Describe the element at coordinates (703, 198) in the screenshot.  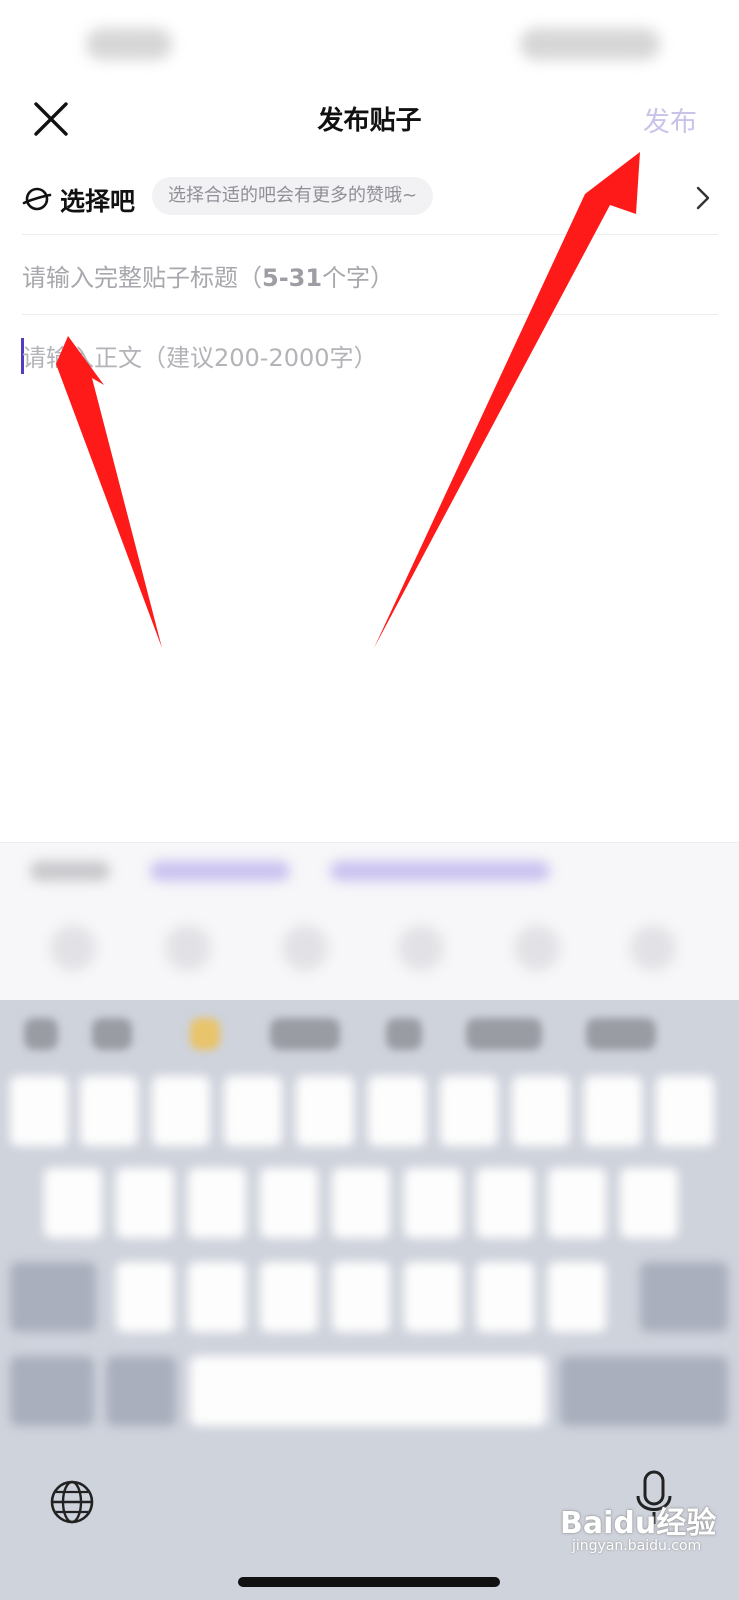
I see `chevron-right-icon` at that location.